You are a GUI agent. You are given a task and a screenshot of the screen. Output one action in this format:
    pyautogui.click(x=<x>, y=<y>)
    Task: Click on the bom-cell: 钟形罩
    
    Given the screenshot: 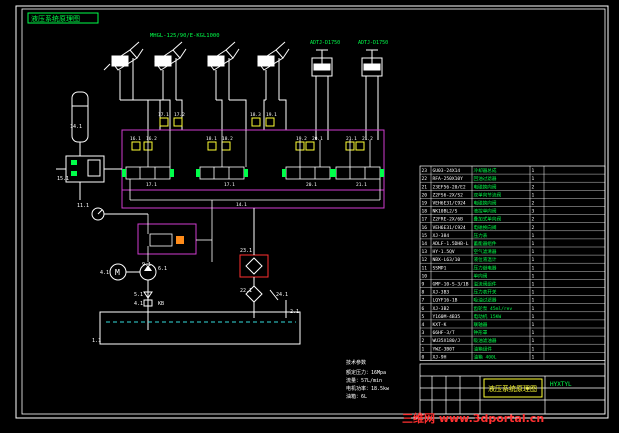 What is the action you would take?
    pyautogui.click(x=481, y=332)
    